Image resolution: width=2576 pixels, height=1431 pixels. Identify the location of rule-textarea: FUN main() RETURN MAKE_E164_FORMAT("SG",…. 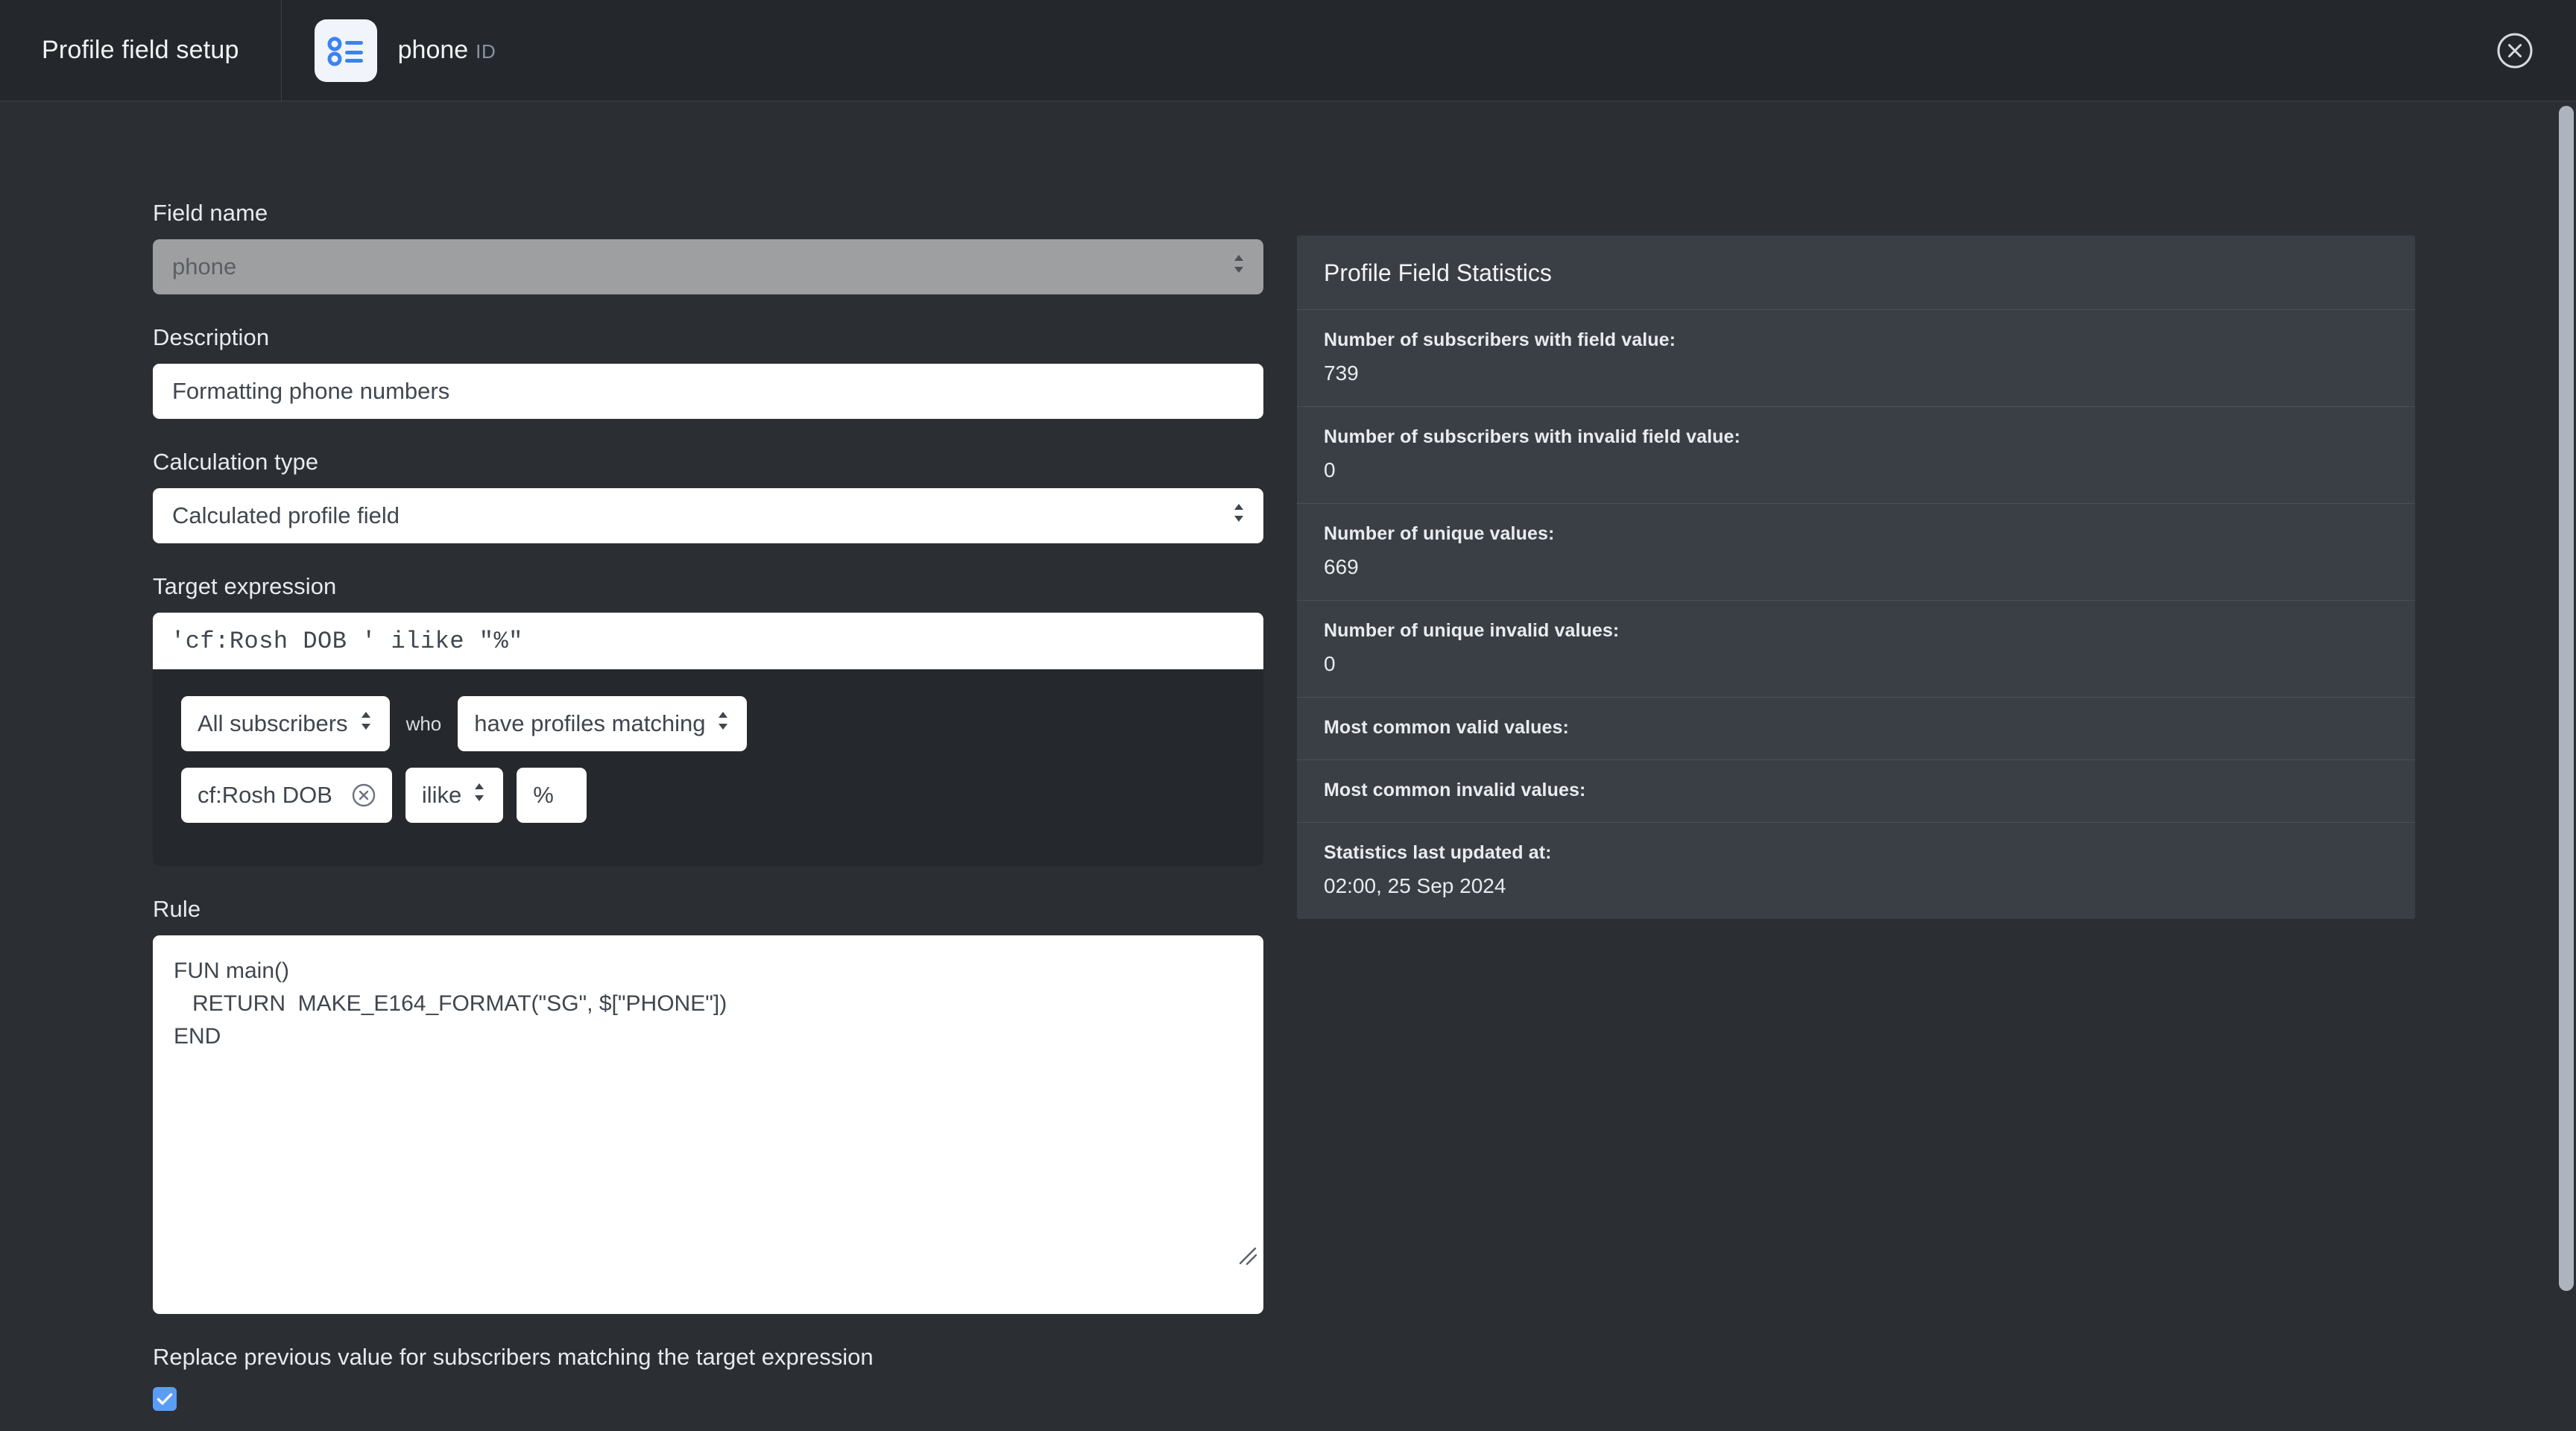
(708, 1124).